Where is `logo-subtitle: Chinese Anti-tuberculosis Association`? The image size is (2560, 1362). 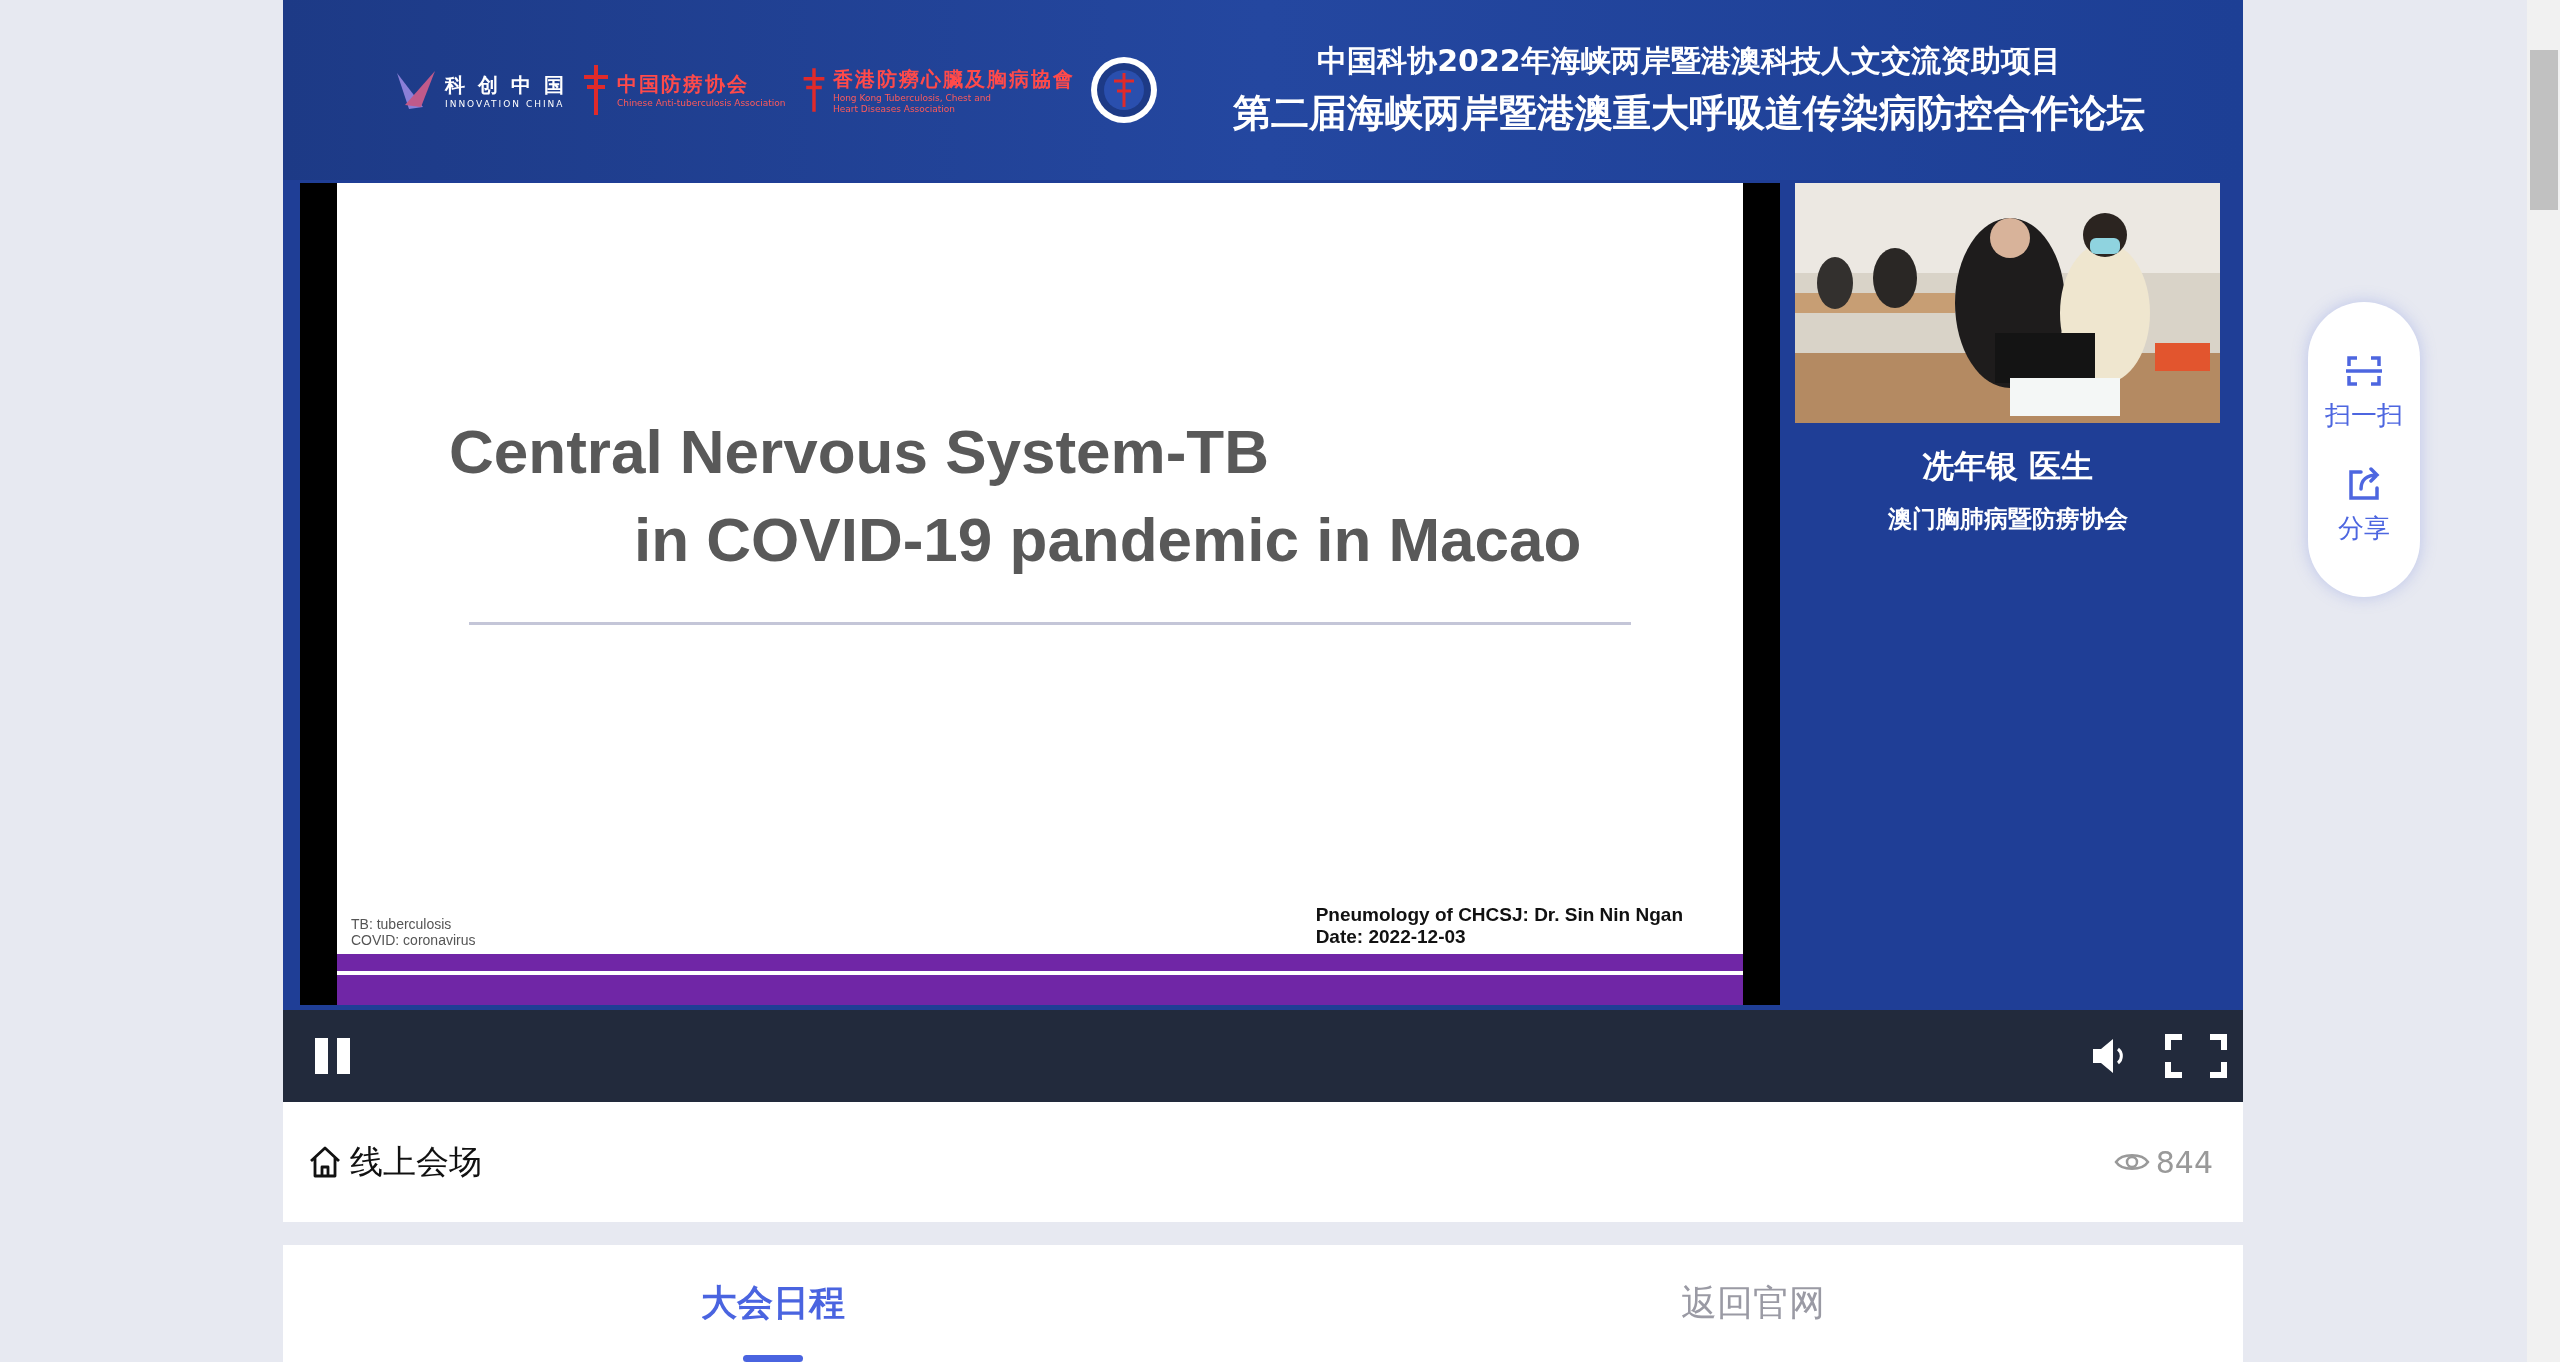
logo-subtitle: Chinese Anti-tuberculosis Association is located at coordinates (701, 103).